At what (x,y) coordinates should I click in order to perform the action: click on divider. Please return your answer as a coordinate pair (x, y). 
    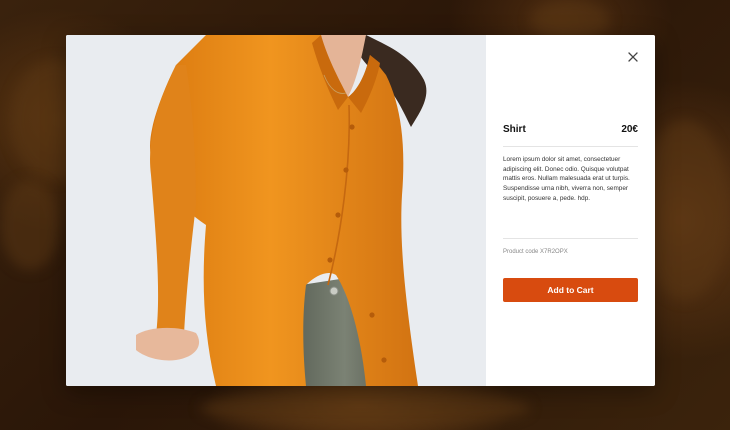
    Looking at the image, I should click on (570, 238).